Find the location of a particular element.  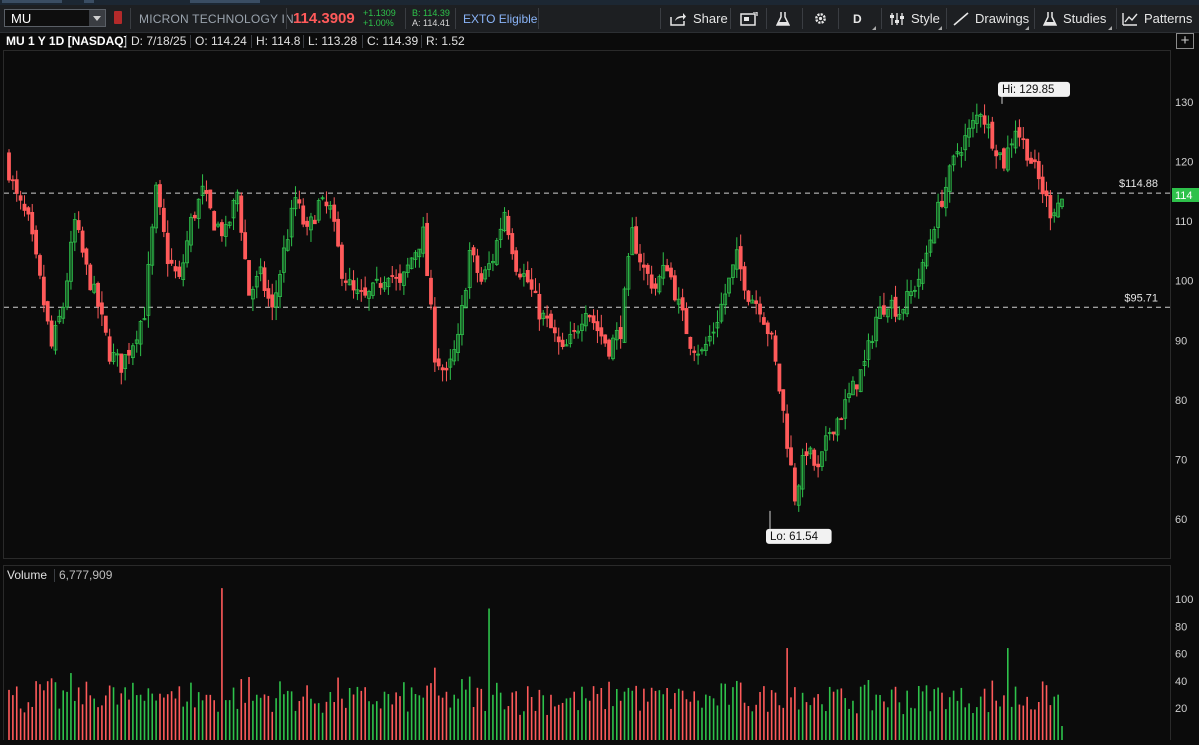

beaker-button is located at coordinates (786, 18).